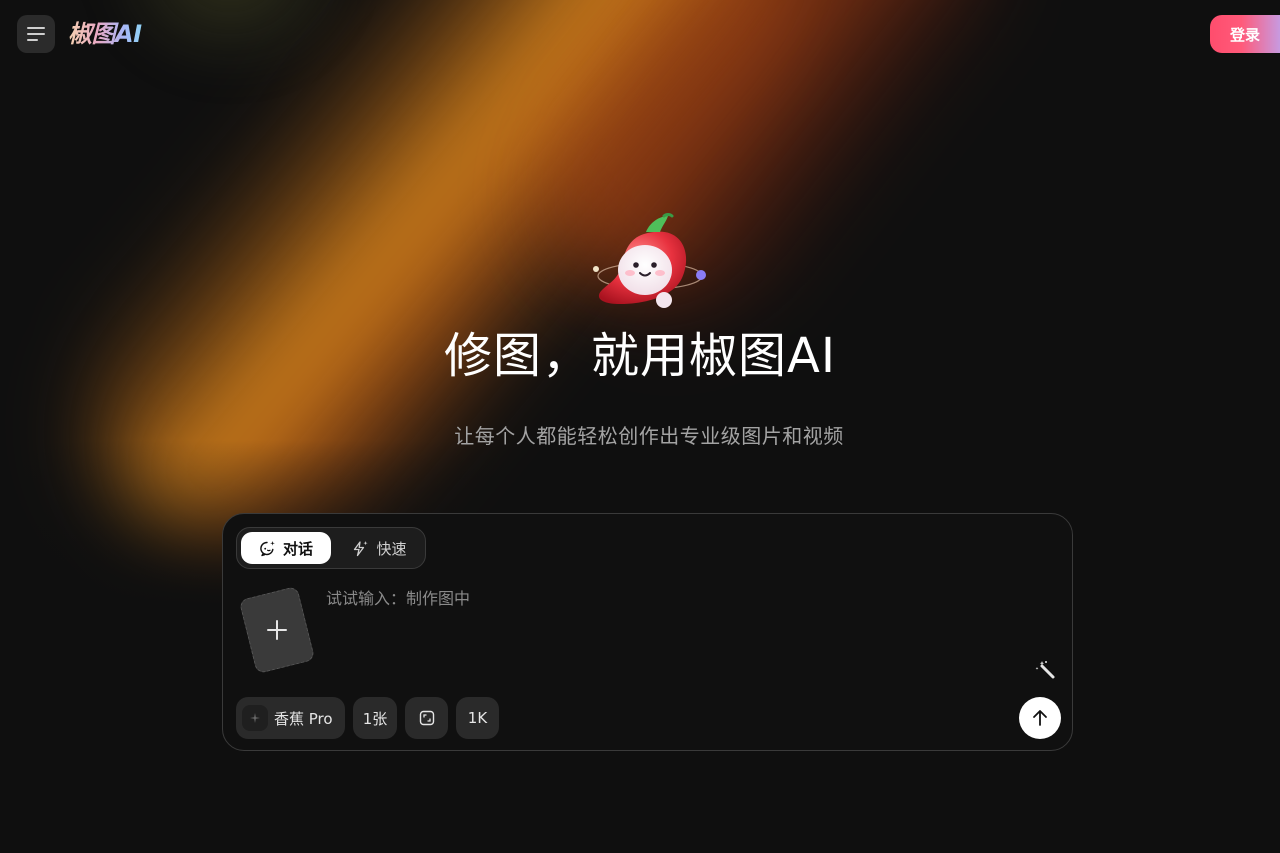 The image size is (1280, 853). I want to click on chili-pepper-mascot-icon, so click(649, 260).